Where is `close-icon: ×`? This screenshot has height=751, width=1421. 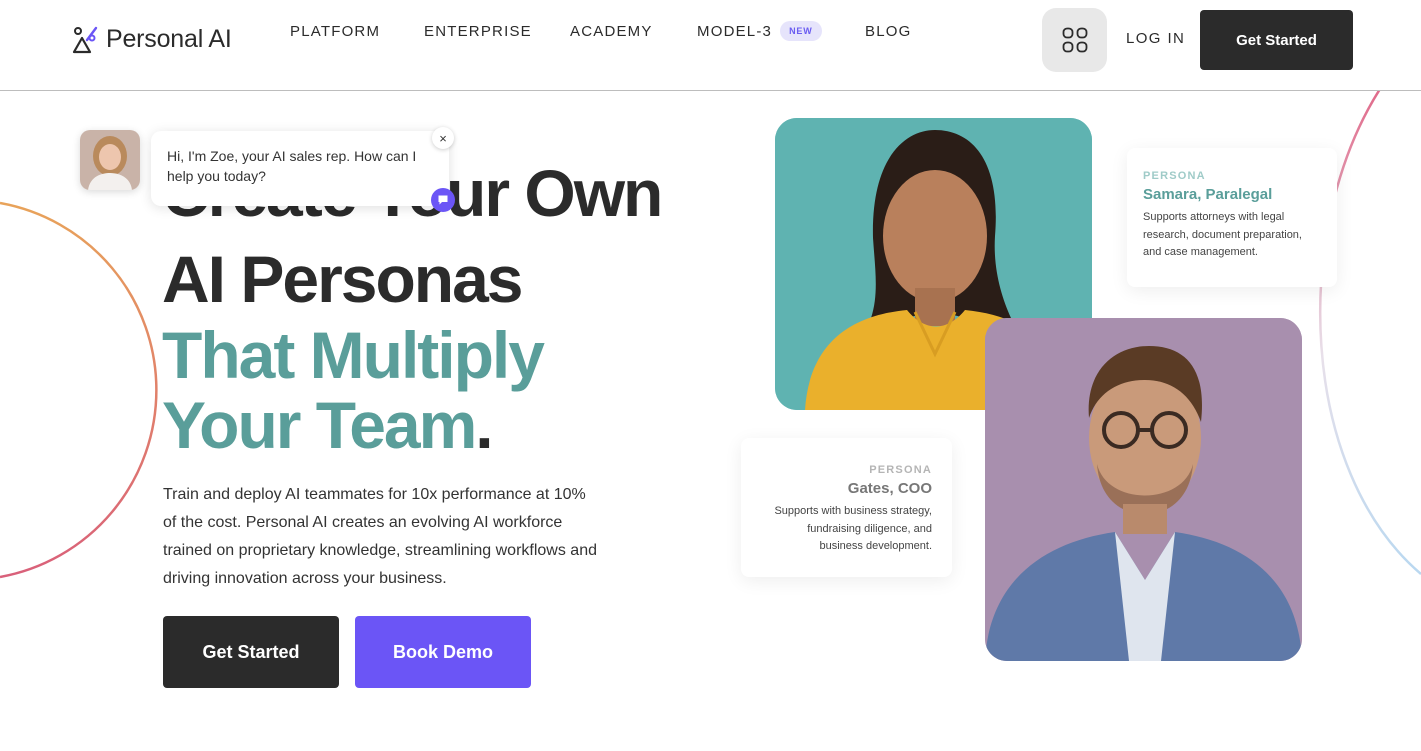 close-icon: × is located at coordinates (443, 138).